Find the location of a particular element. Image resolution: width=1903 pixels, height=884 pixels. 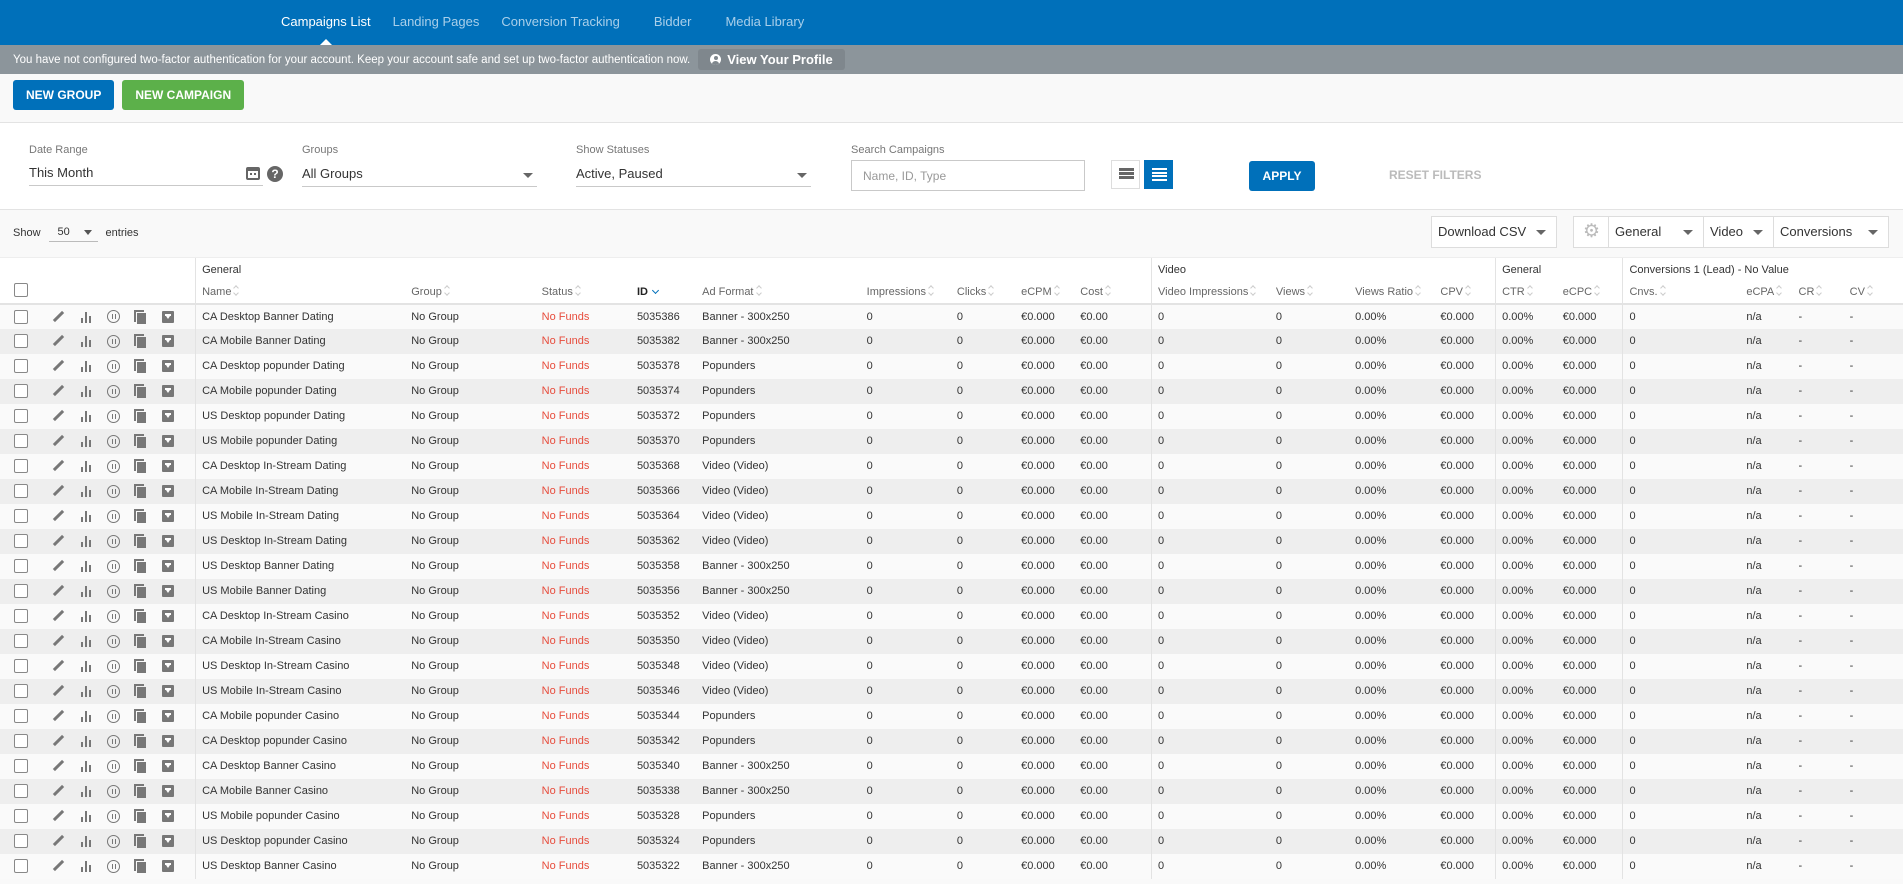

help-icon: ? is located at coordinates (275, 174).